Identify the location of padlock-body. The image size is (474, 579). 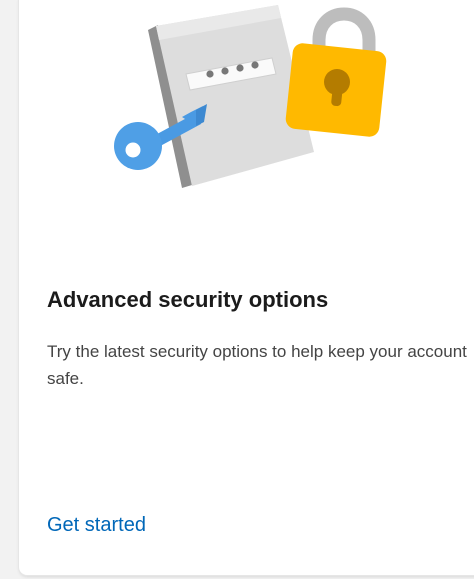
(336, 90).